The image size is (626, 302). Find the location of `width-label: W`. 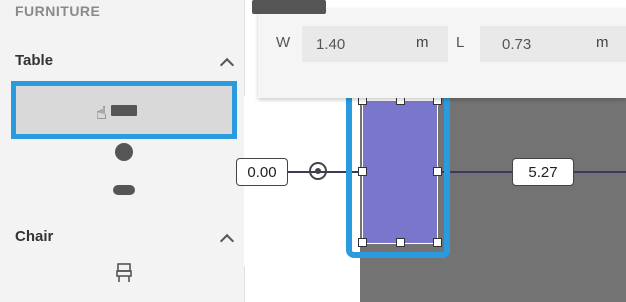

width-label: W is located at coordinates (283, 42).